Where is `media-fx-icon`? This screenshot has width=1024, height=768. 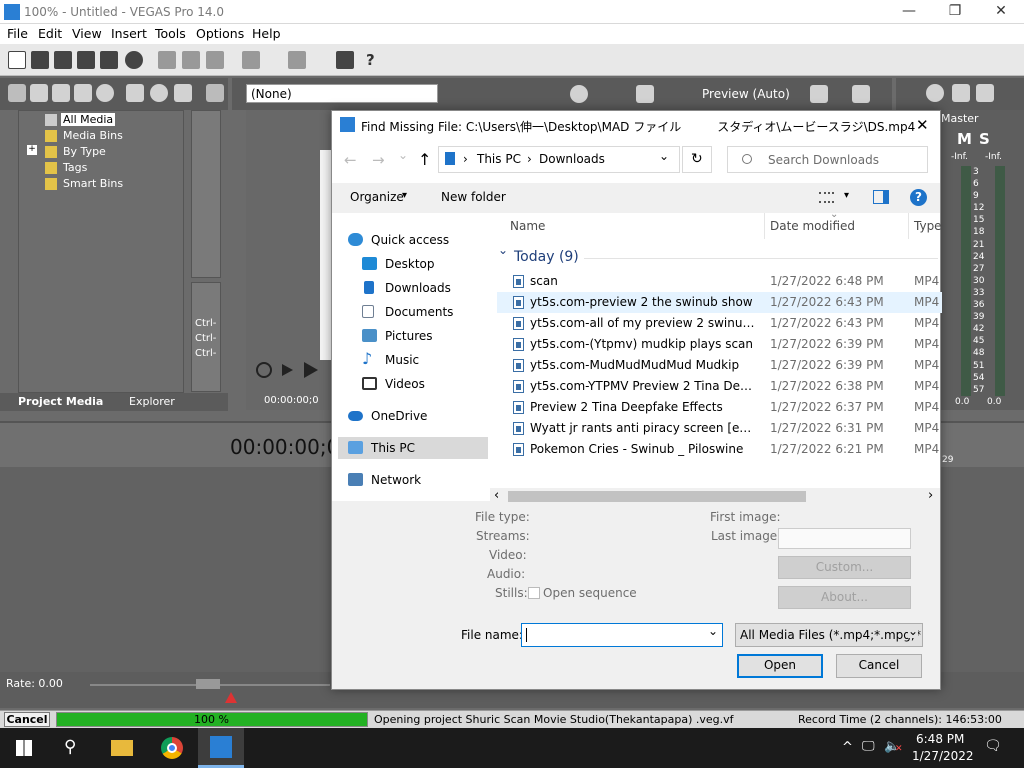
media-fx-icon is located at coordinates (183, 93).